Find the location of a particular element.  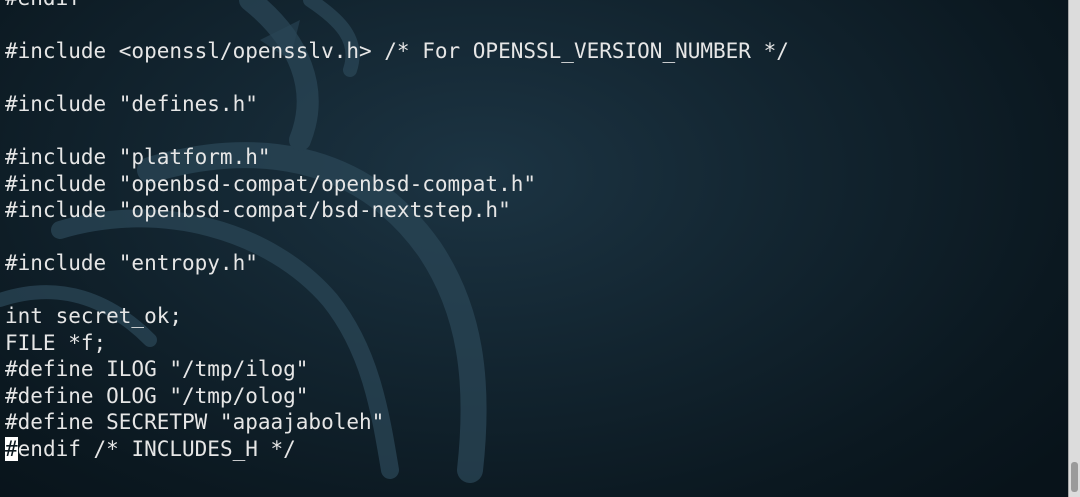

cursor-line: #endif /* INCLUDES_H */ is located at coordinates (397, 449).